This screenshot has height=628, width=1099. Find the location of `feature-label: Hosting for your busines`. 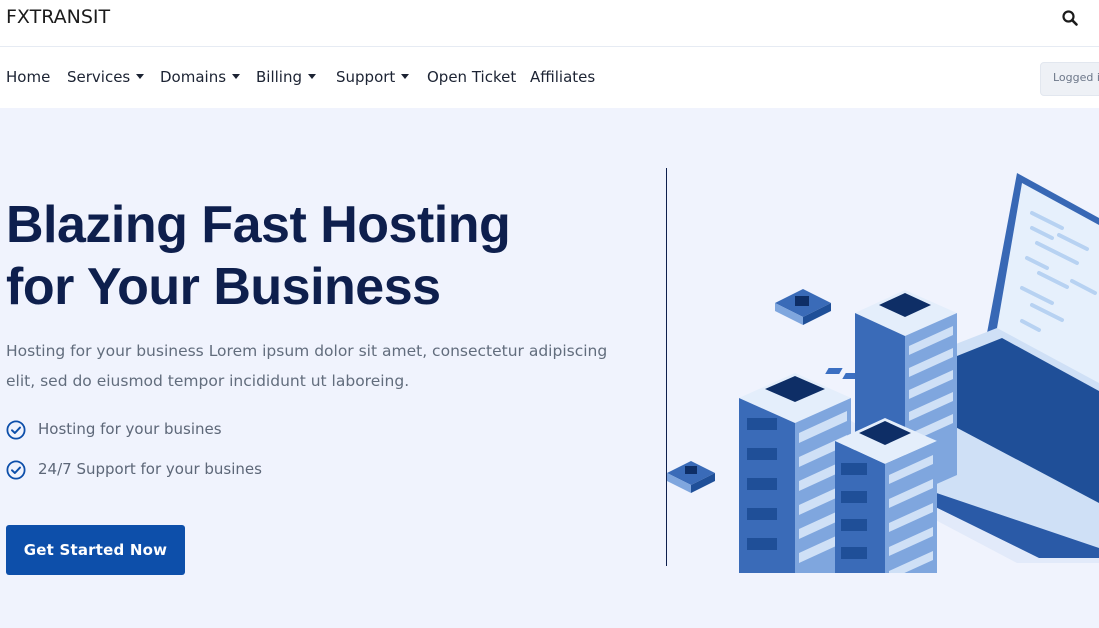

feature-label: Hosting for your busines is located at coordinates (130, 429).